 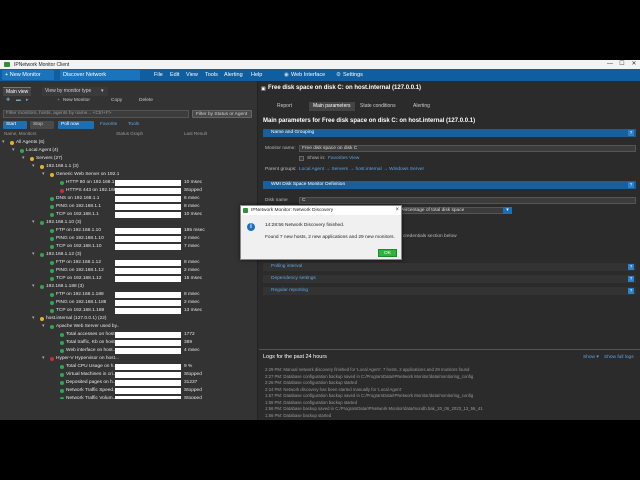 What do you see at coordinates (174, 75) in the screenshot?
I see `menu-edit: Edit` at bounding box center [174, 75].